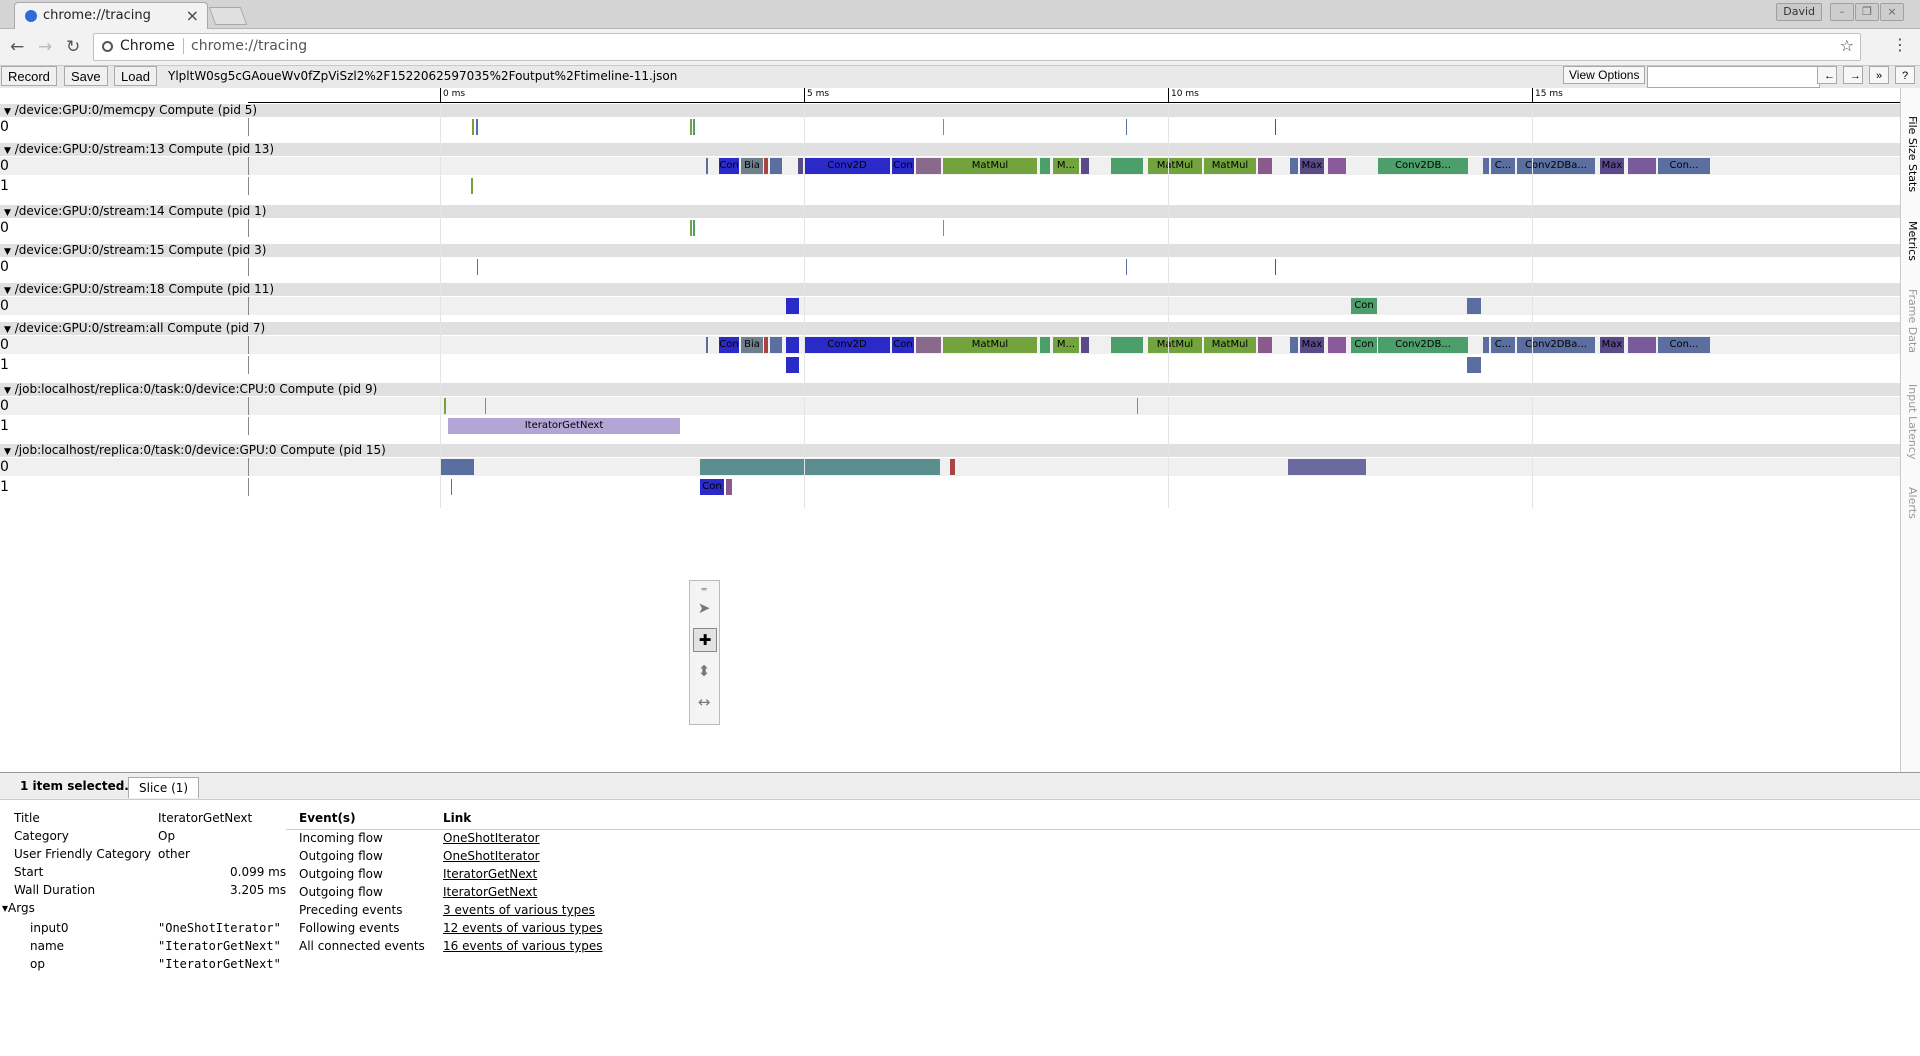 This screenshot has width=1920, height=1056. I want to click on minimize-icon: –, so click(1842, 12).